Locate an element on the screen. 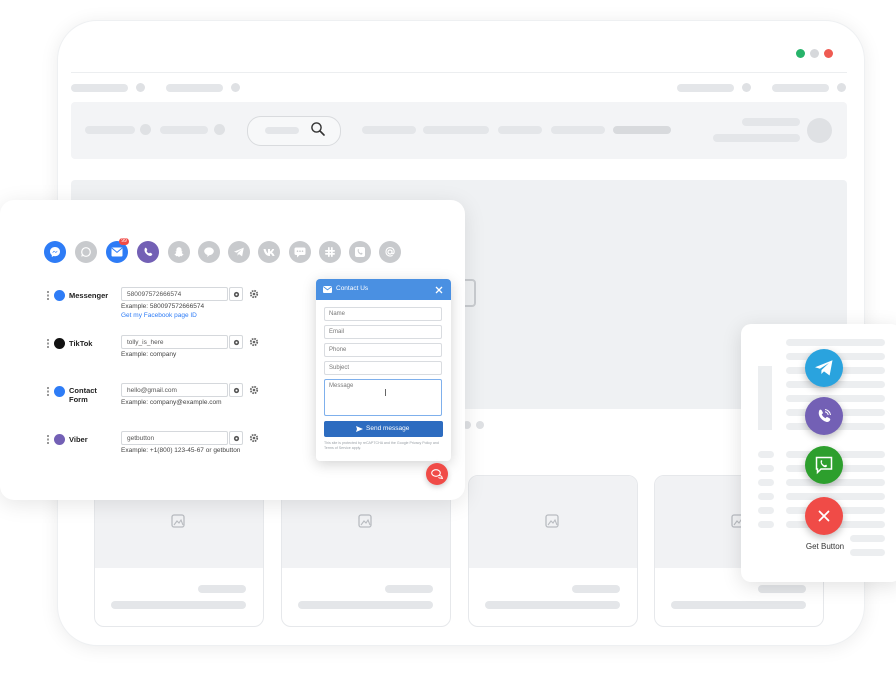 This screenshot has width=896, height=679. vk-icon is located at coordinates (269, 252).